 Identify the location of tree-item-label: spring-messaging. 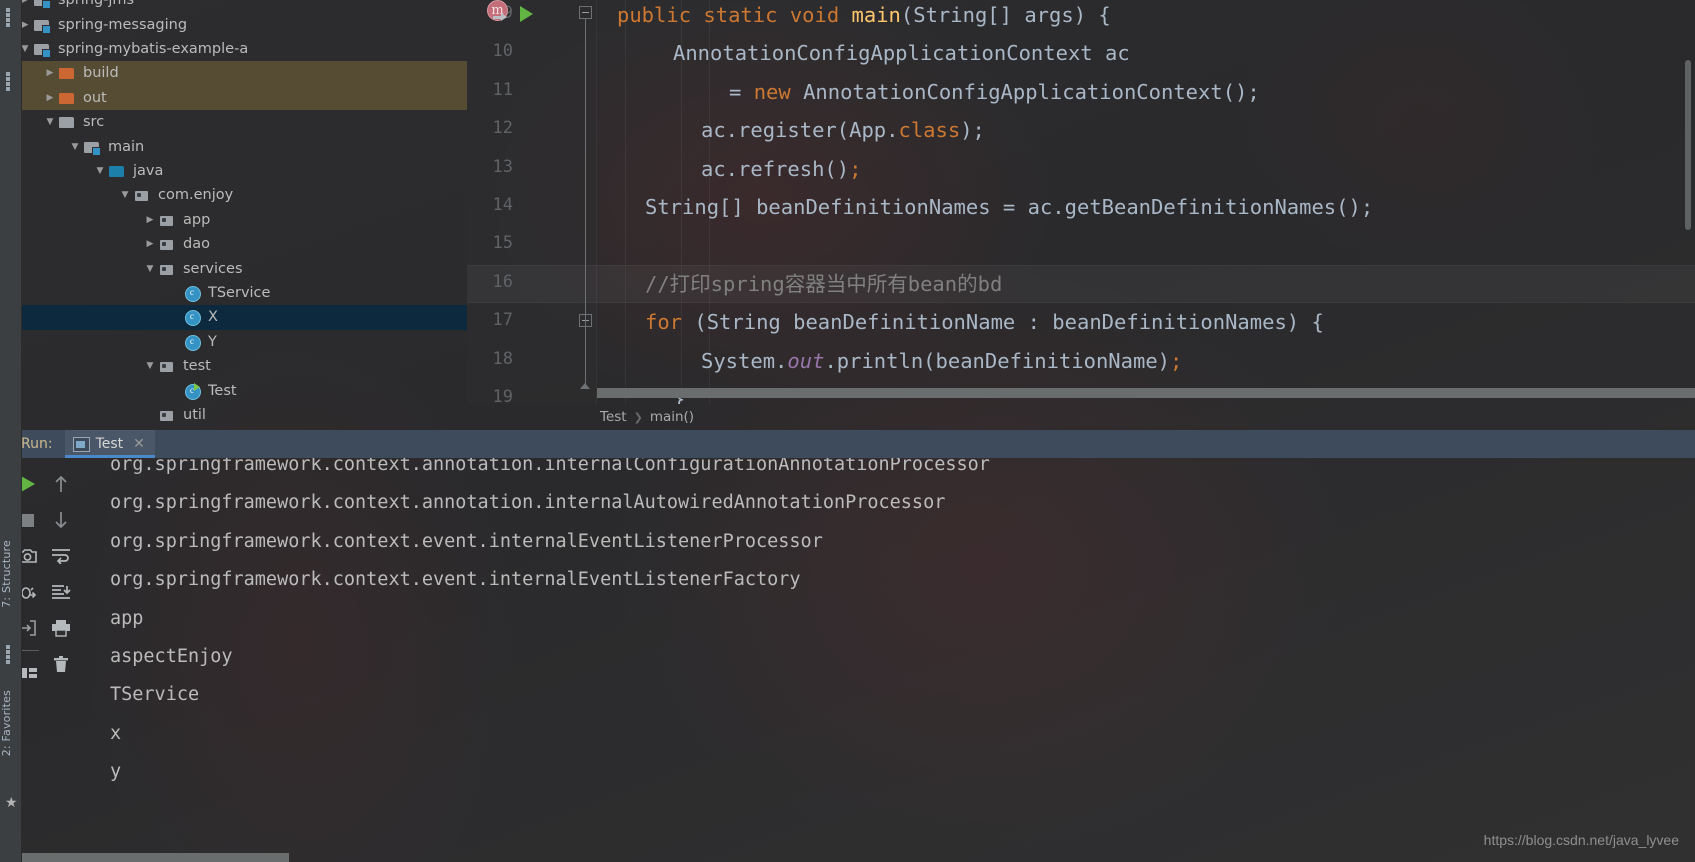
(123, 24).